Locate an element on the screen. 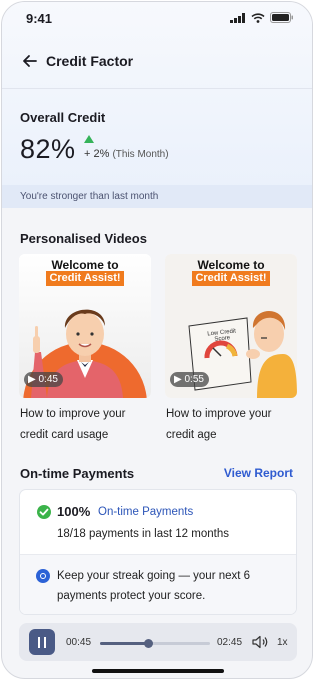 This screenshot has width=320, height=680. home-indicator is located at coordinates (158, 671).